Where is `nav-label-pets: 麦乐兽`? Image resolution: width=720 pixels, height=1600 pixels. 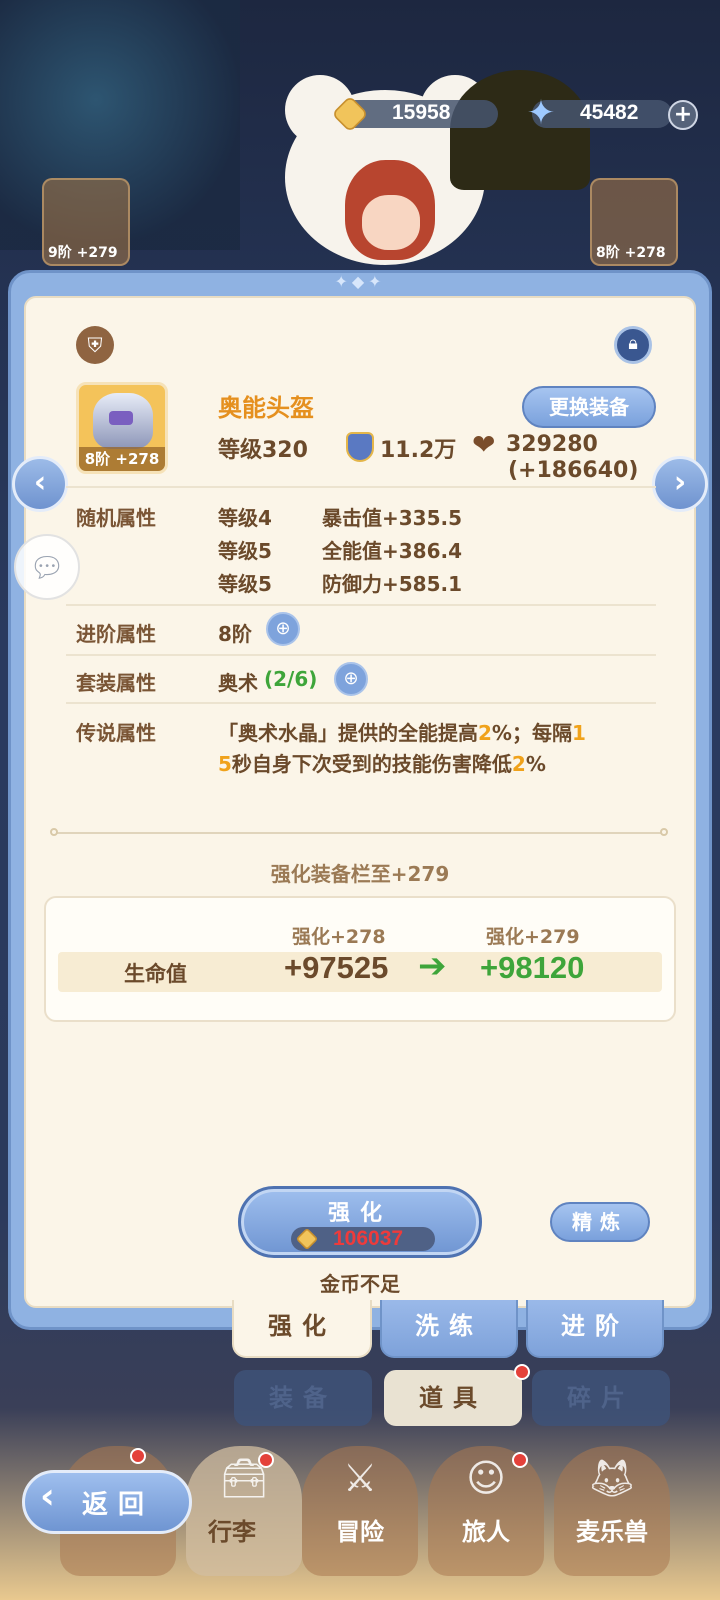
nav-label-pets: 麦乐兽 is located at coordinates (612, 1532).